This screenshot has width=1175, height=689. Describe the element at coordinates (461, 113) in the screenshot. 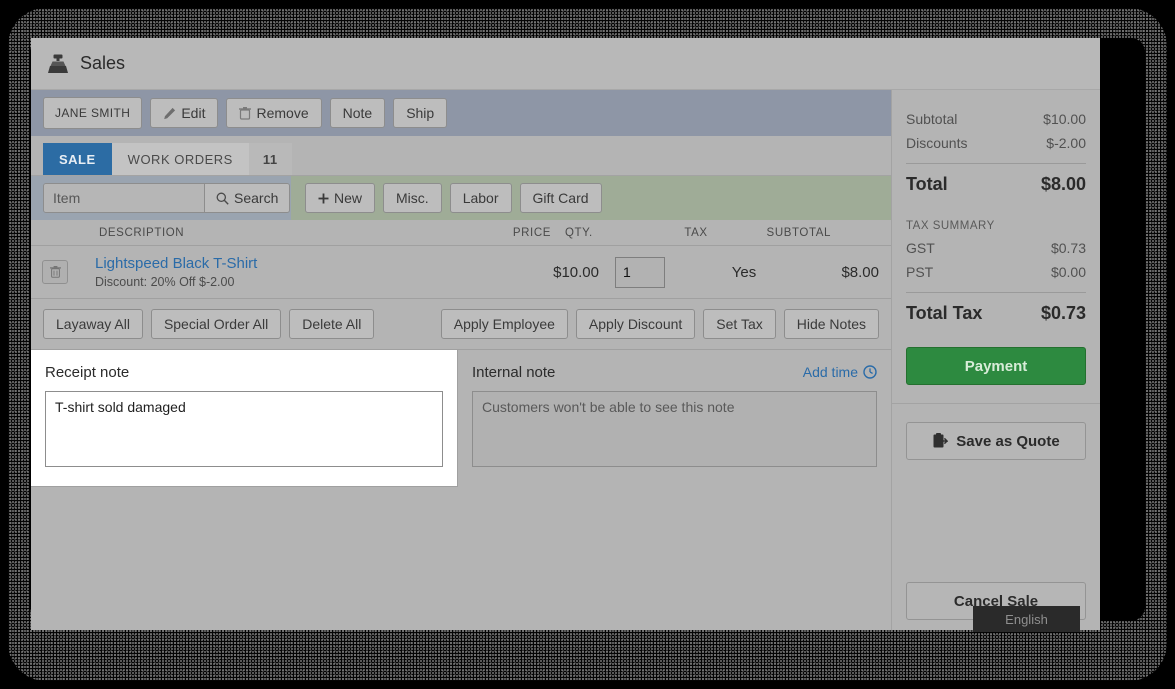

I see `customer-toolbar: JANE SMITH Edit Remove Note Ship` at that location.